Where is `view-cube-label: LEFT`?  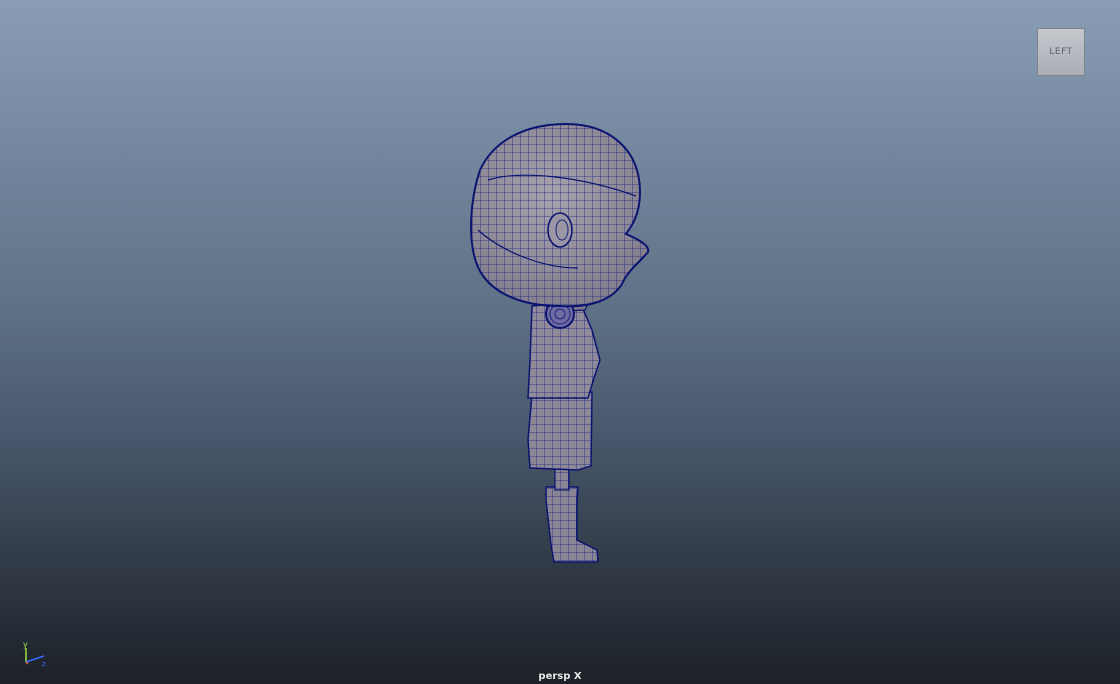 view-cube-label: LEFT is located at coordinates (1061, 52).